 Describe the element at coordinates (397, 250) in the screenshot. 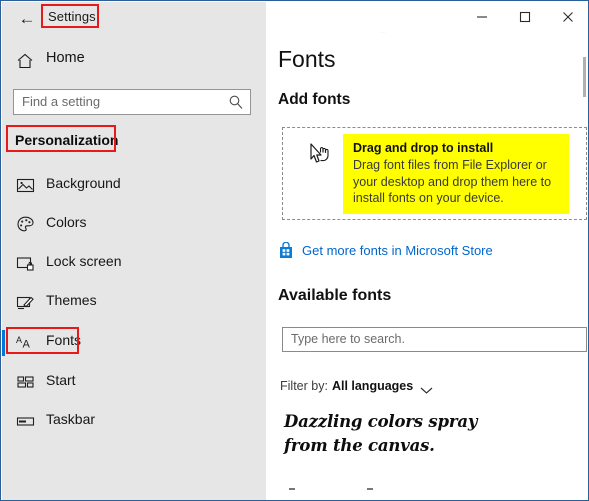

I see `get-more-fonts-link: Get more fonts in Microsoft Store` at that location.